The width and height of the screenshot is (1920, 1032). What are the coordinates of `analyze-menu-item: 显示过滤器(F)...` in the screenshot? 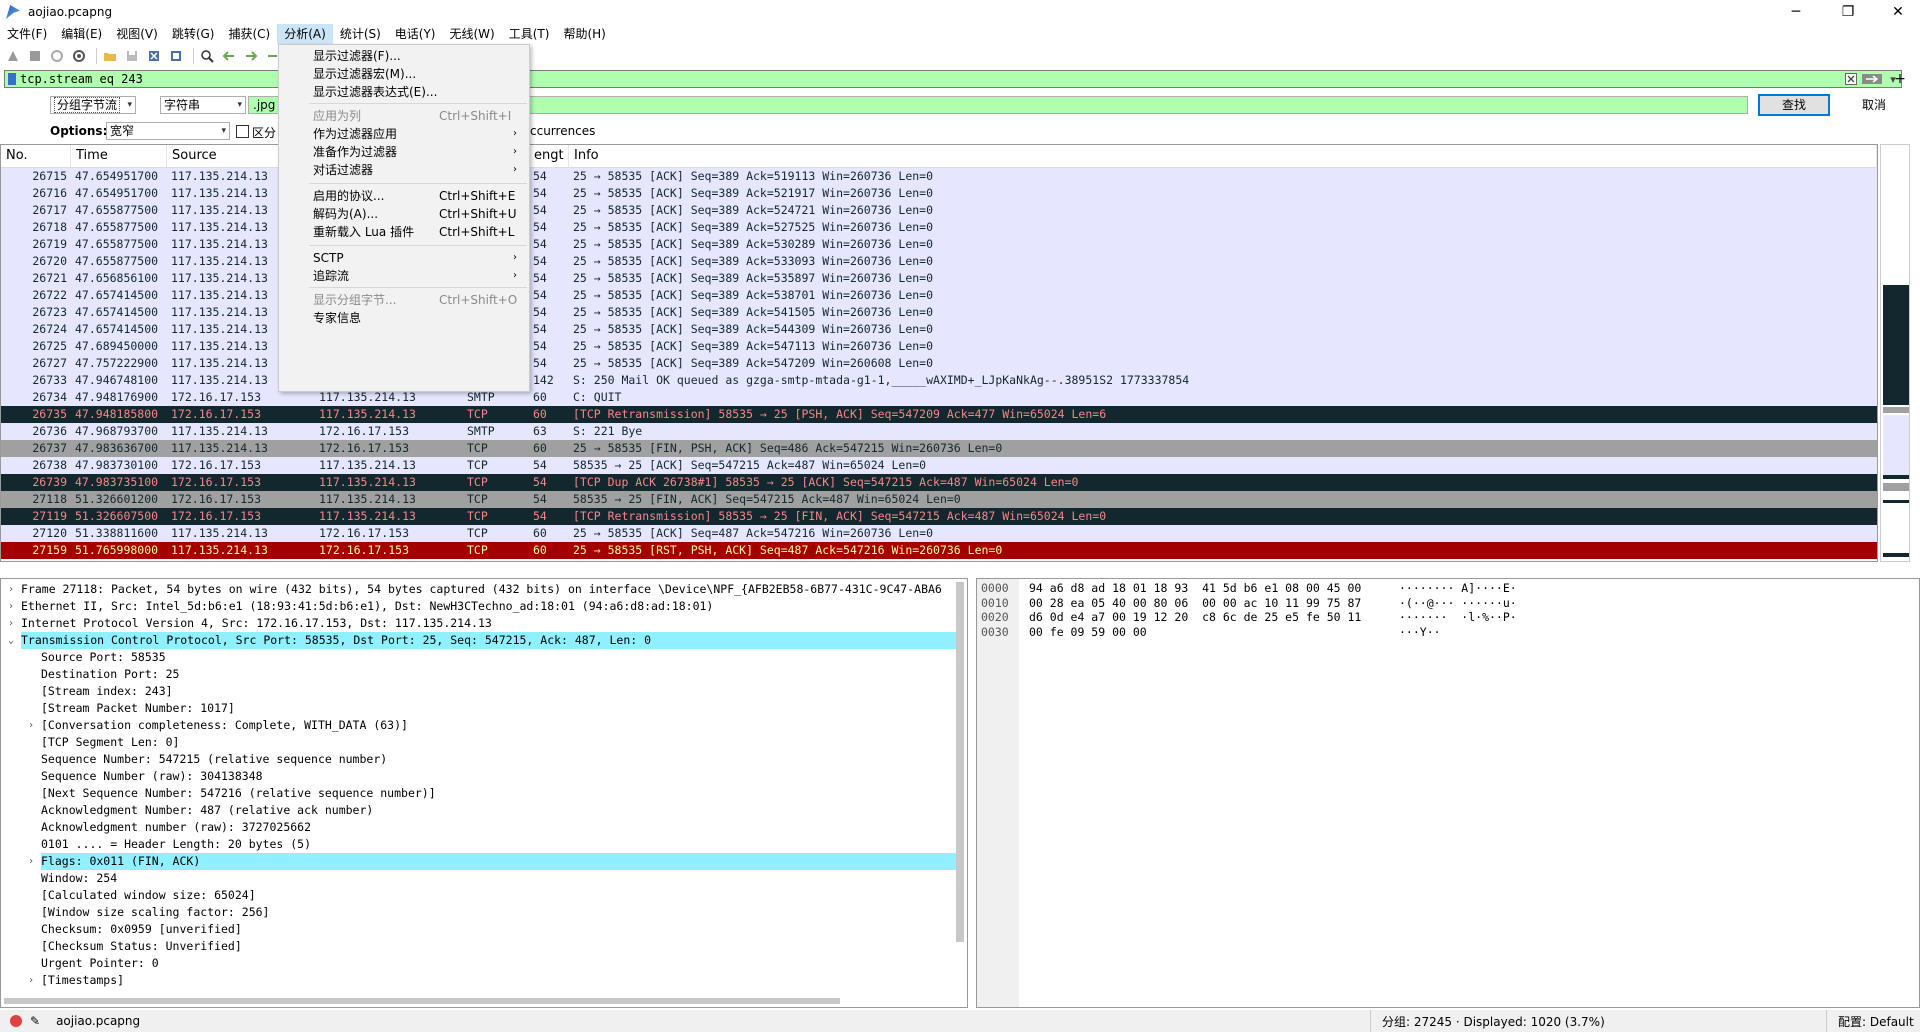 It's located at (404, 56).